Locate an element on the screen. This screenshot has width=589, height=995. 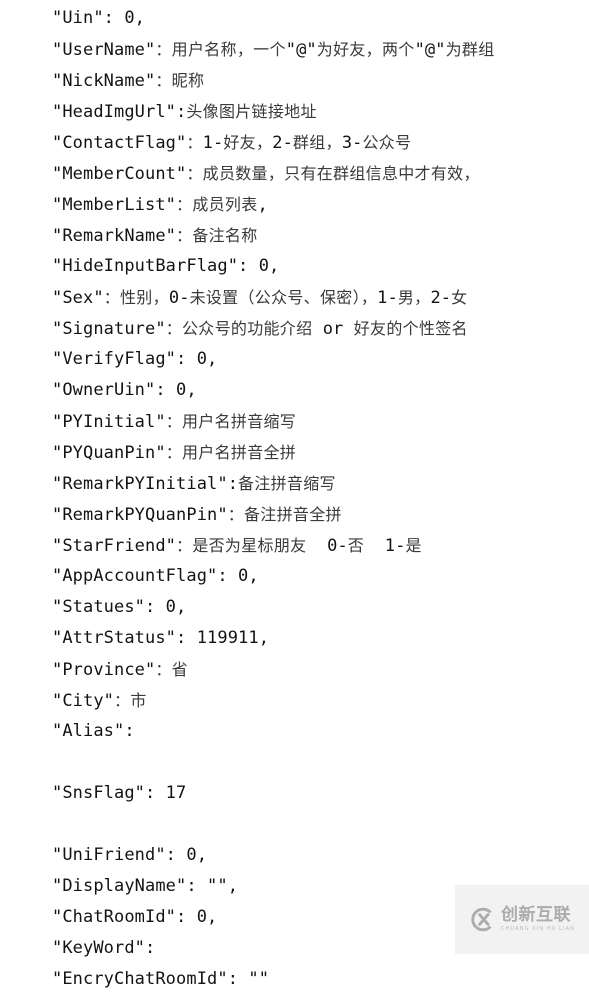
code-line-pyquanpin: "PYQuanPin"：用户名拼音全拼 is located at coordinates (294, 452).